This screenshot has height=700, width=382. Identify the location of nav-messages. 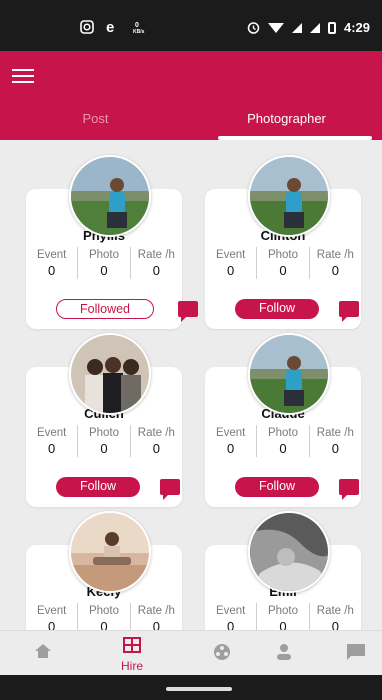
(354, 653).